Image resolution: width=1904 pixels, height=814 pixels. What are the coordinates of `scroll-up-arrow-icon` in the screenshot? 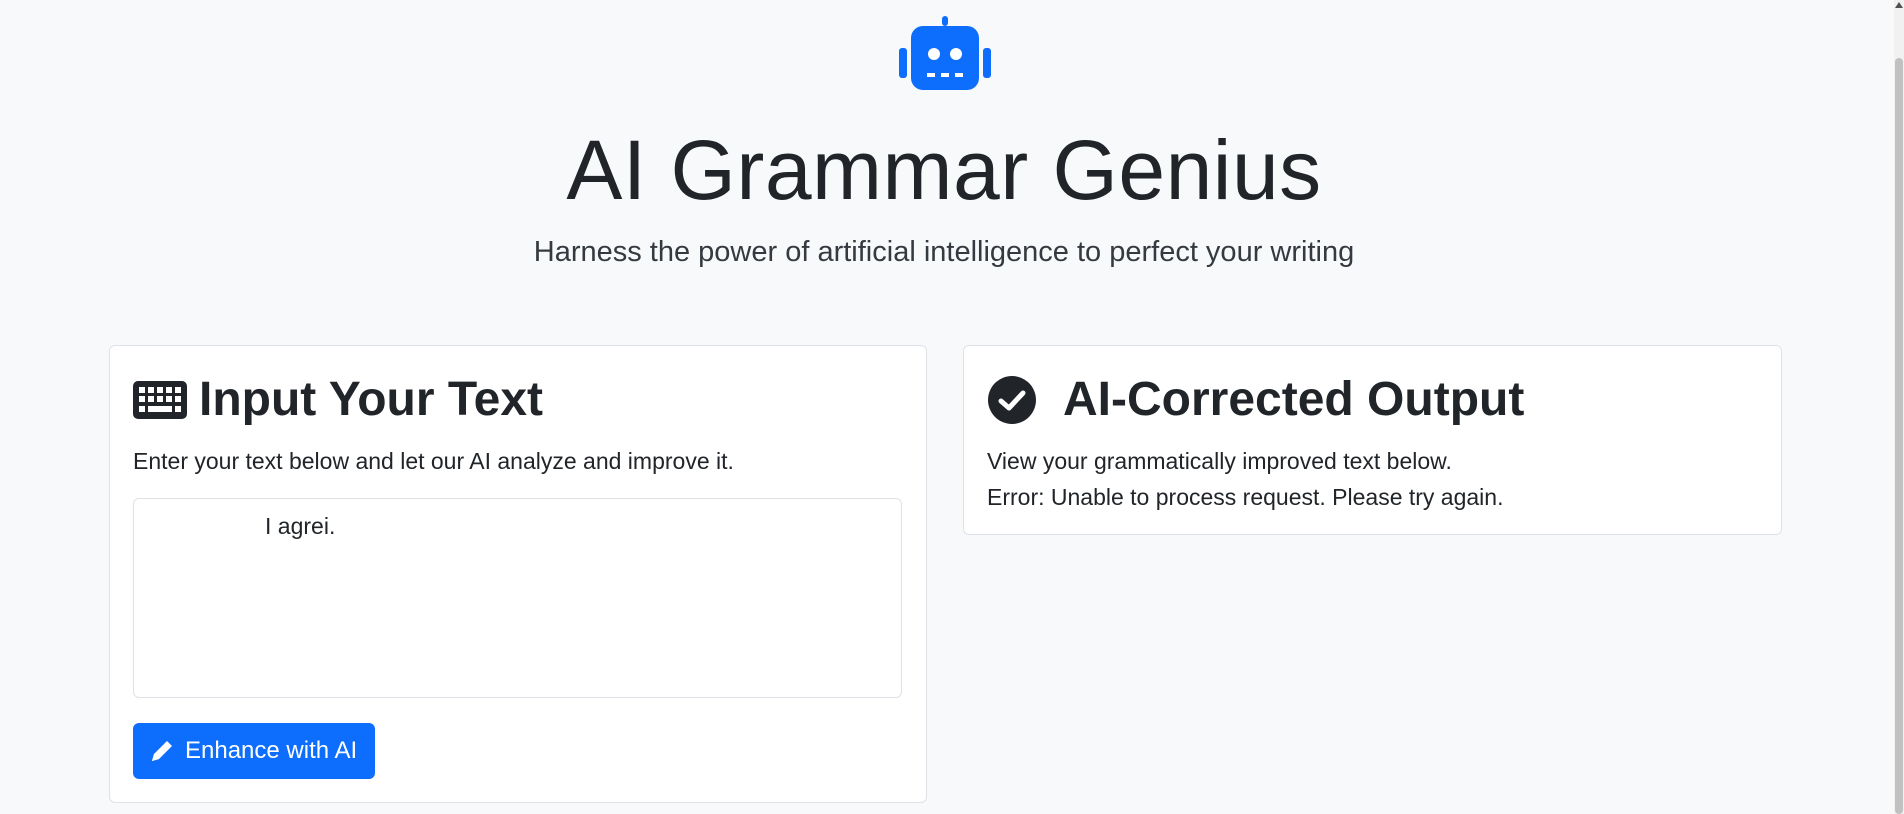 It's located at (1899, 5).